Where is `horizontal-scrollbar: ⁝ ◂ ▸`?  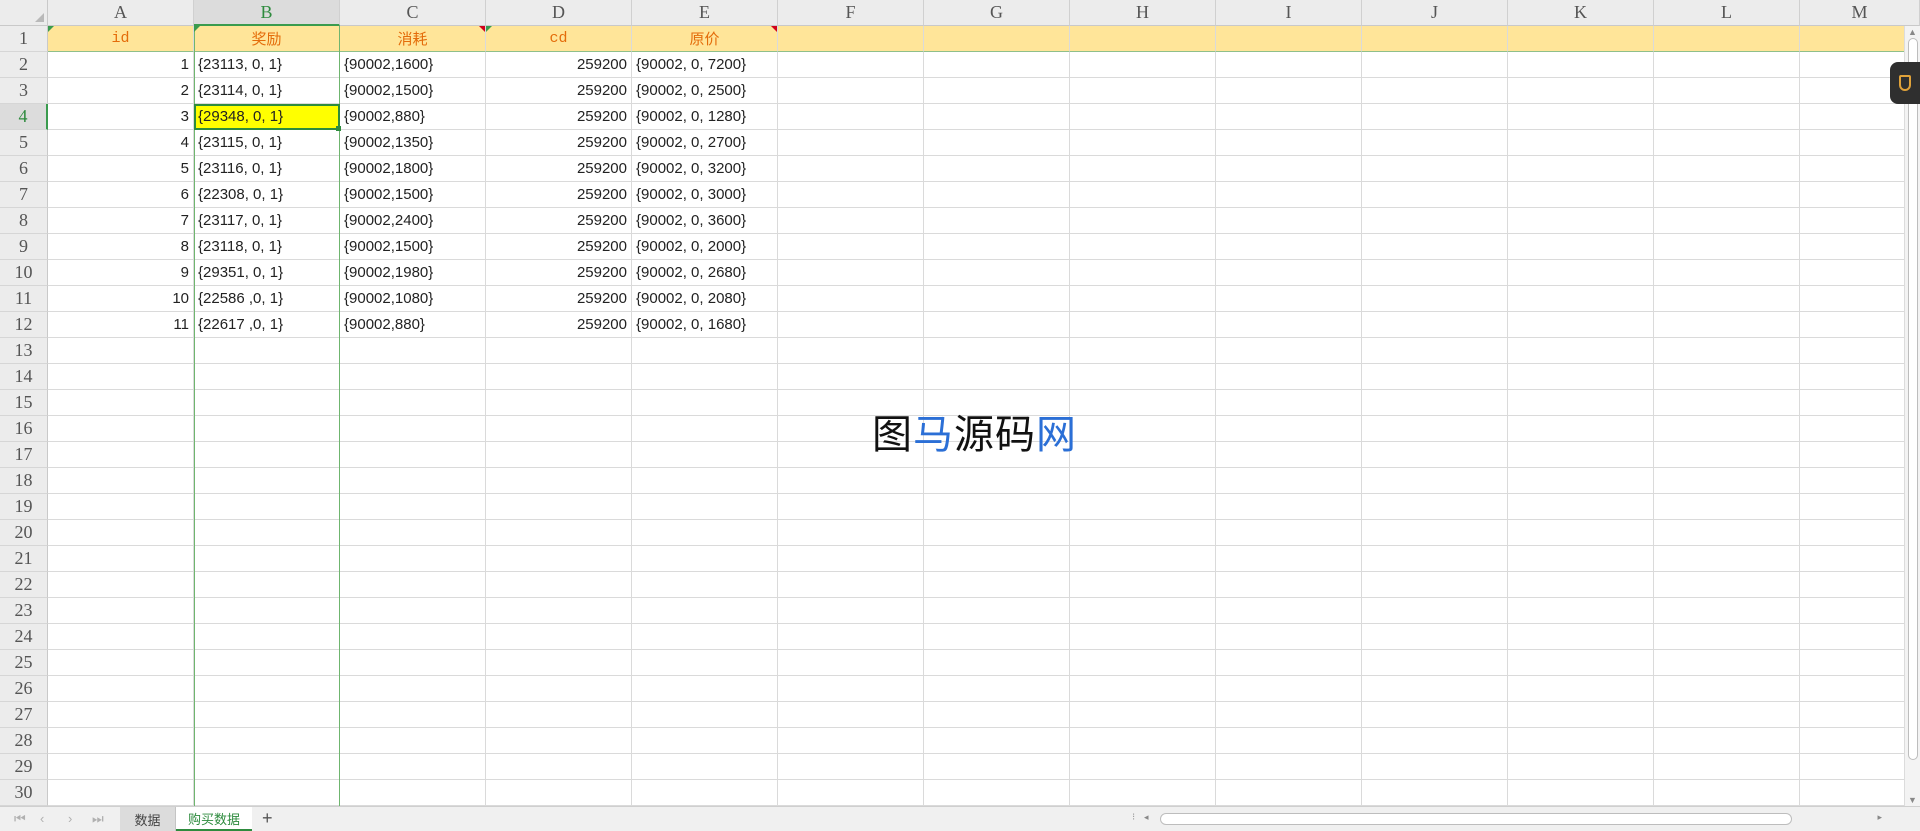
horizontal-scrollbar: ⁝ ◂ ▸ is located at coordinates (1509, 819).